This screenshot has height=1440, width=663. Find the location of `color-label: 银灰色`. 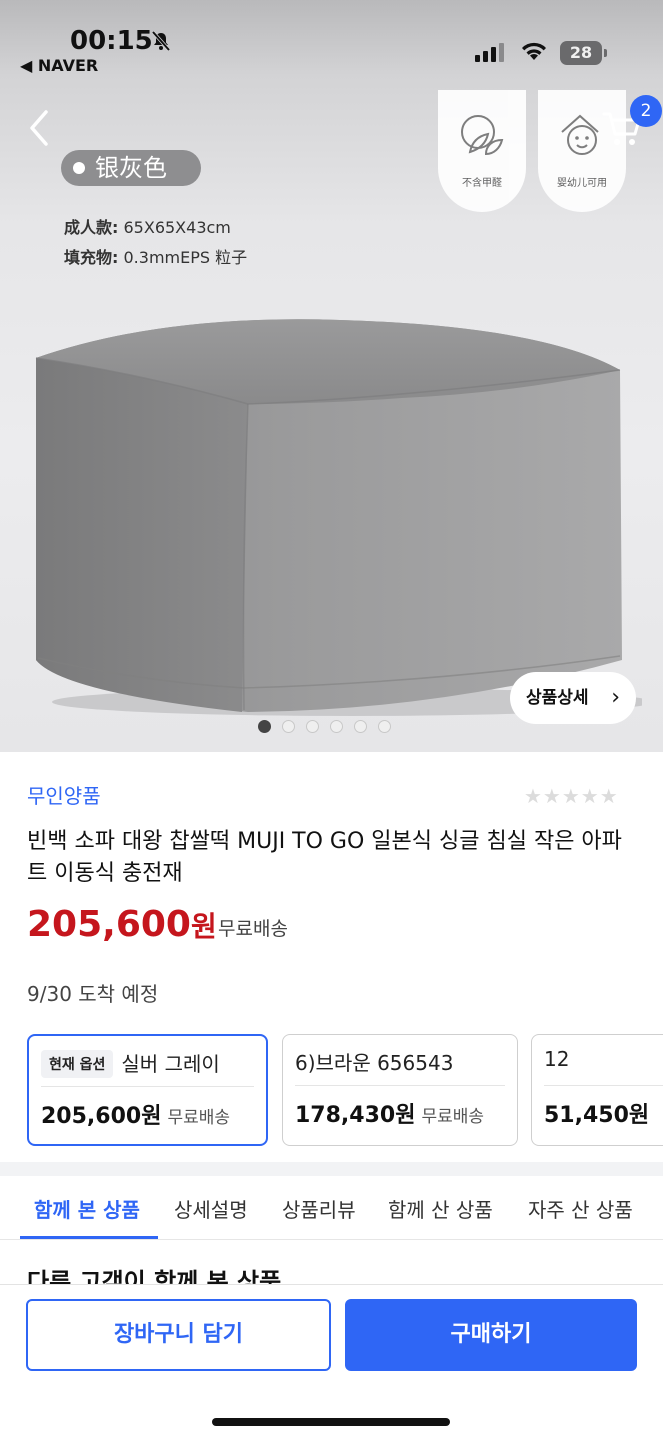

color-label: 银灰色 is located at coordinates (131, 168).